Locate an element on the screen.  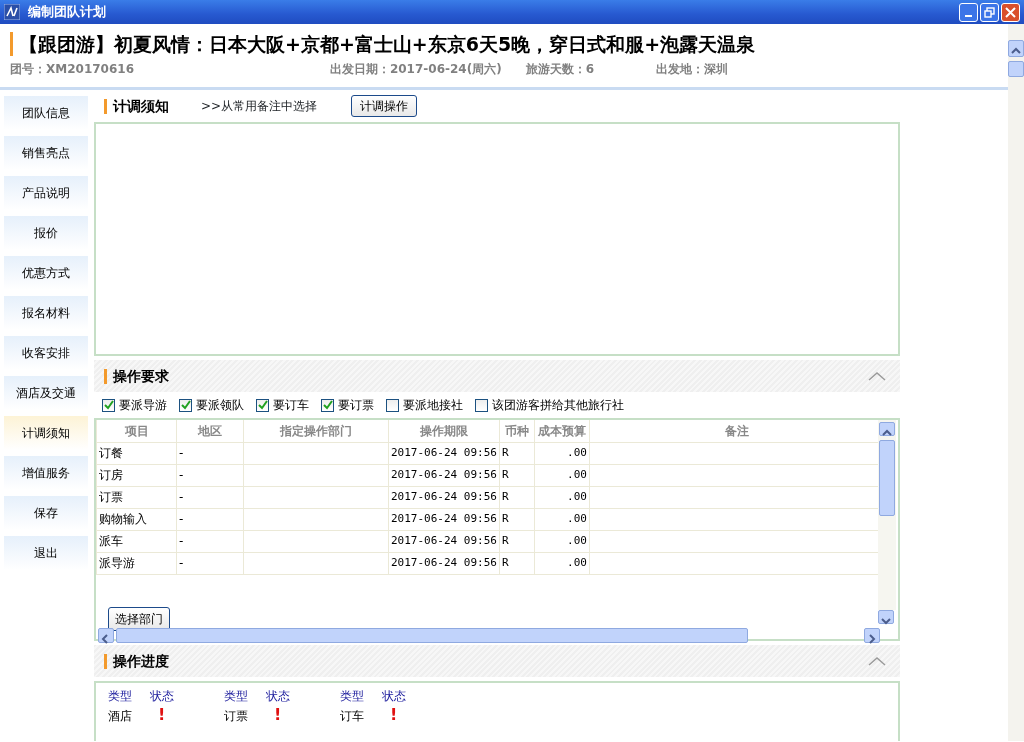
restore-icon is located at coordinates (989, 12).